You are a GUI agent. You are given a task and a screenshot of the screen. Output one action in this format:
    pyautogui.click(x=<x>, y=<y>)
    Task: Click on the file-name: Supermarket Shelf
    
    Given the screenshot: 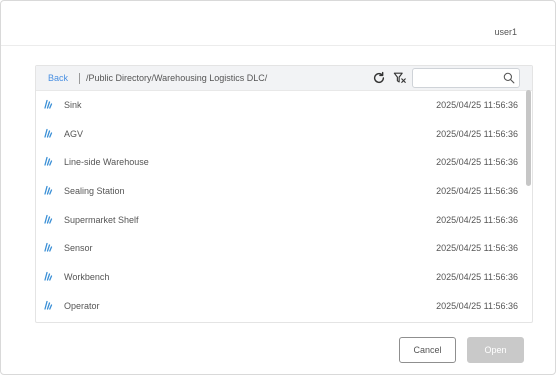 What is the action you would take?
    pyautogui.click(x=101, y=219)
    